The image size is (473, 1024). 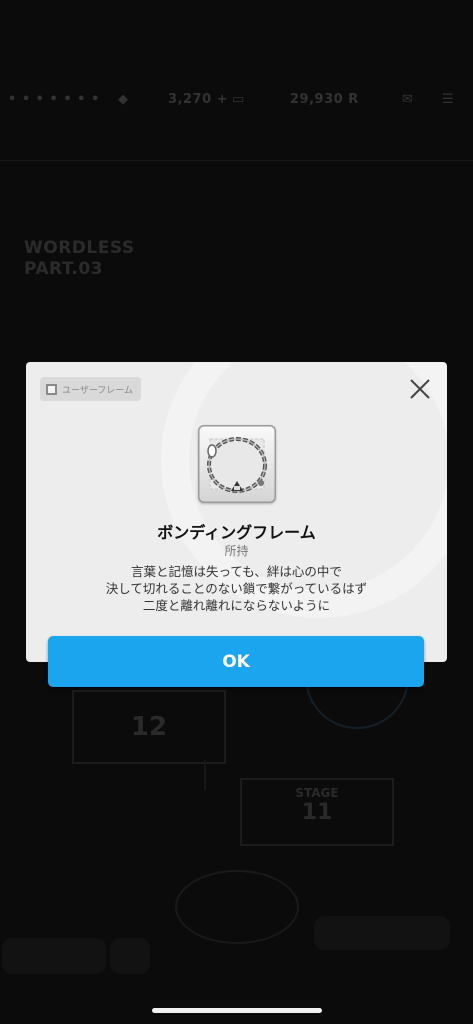 What do you see at coordinates (149, 727) in the screenshot?
I see `stage-node-12: 12` at bounding box center [149, 727].